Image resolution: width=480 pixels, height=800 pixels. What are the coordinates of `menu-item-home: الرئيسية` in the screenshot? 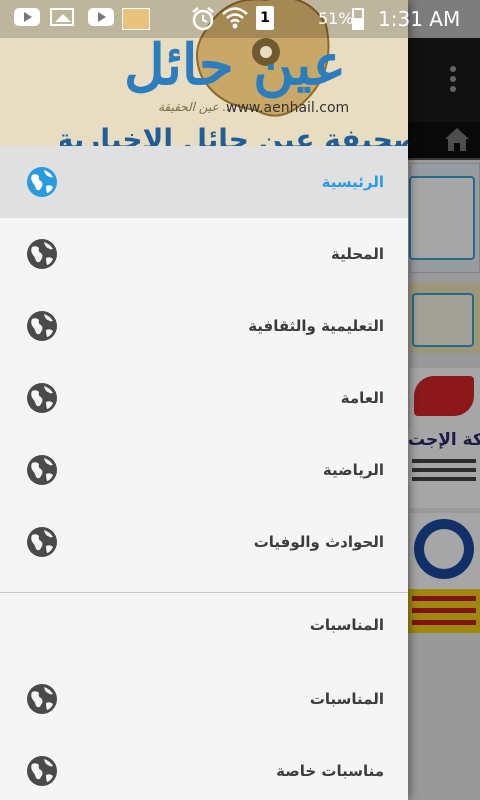 It's located at (204, 182).